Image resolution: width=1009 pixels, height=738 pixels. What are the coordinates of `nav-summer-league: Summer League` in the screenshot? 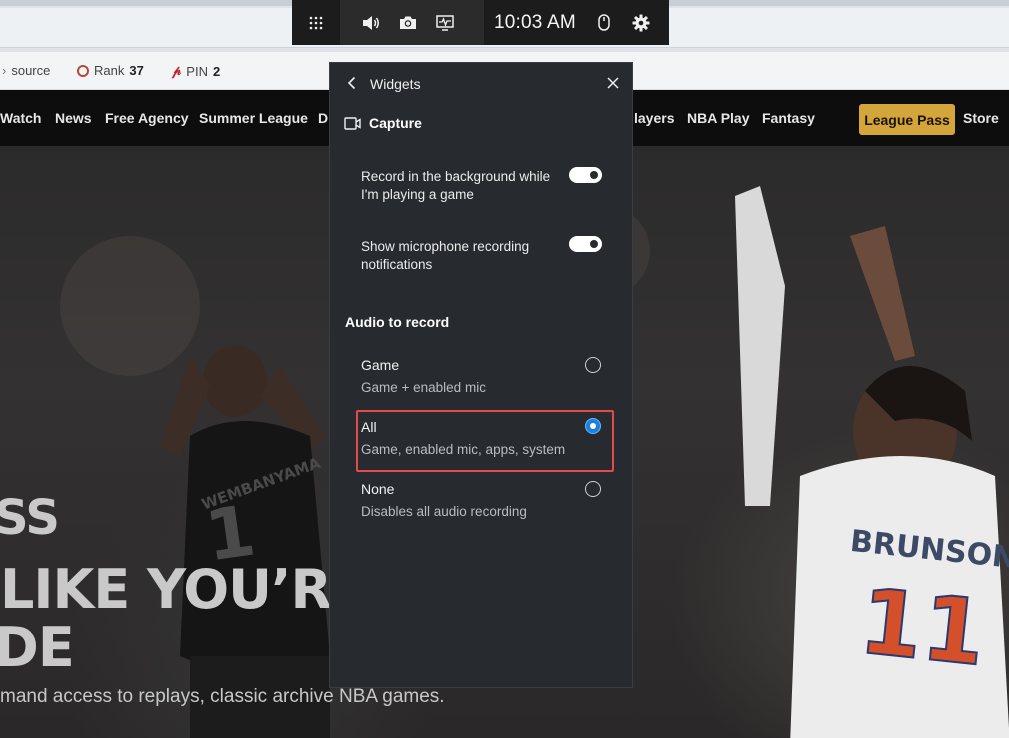 It's located at (253, 118).